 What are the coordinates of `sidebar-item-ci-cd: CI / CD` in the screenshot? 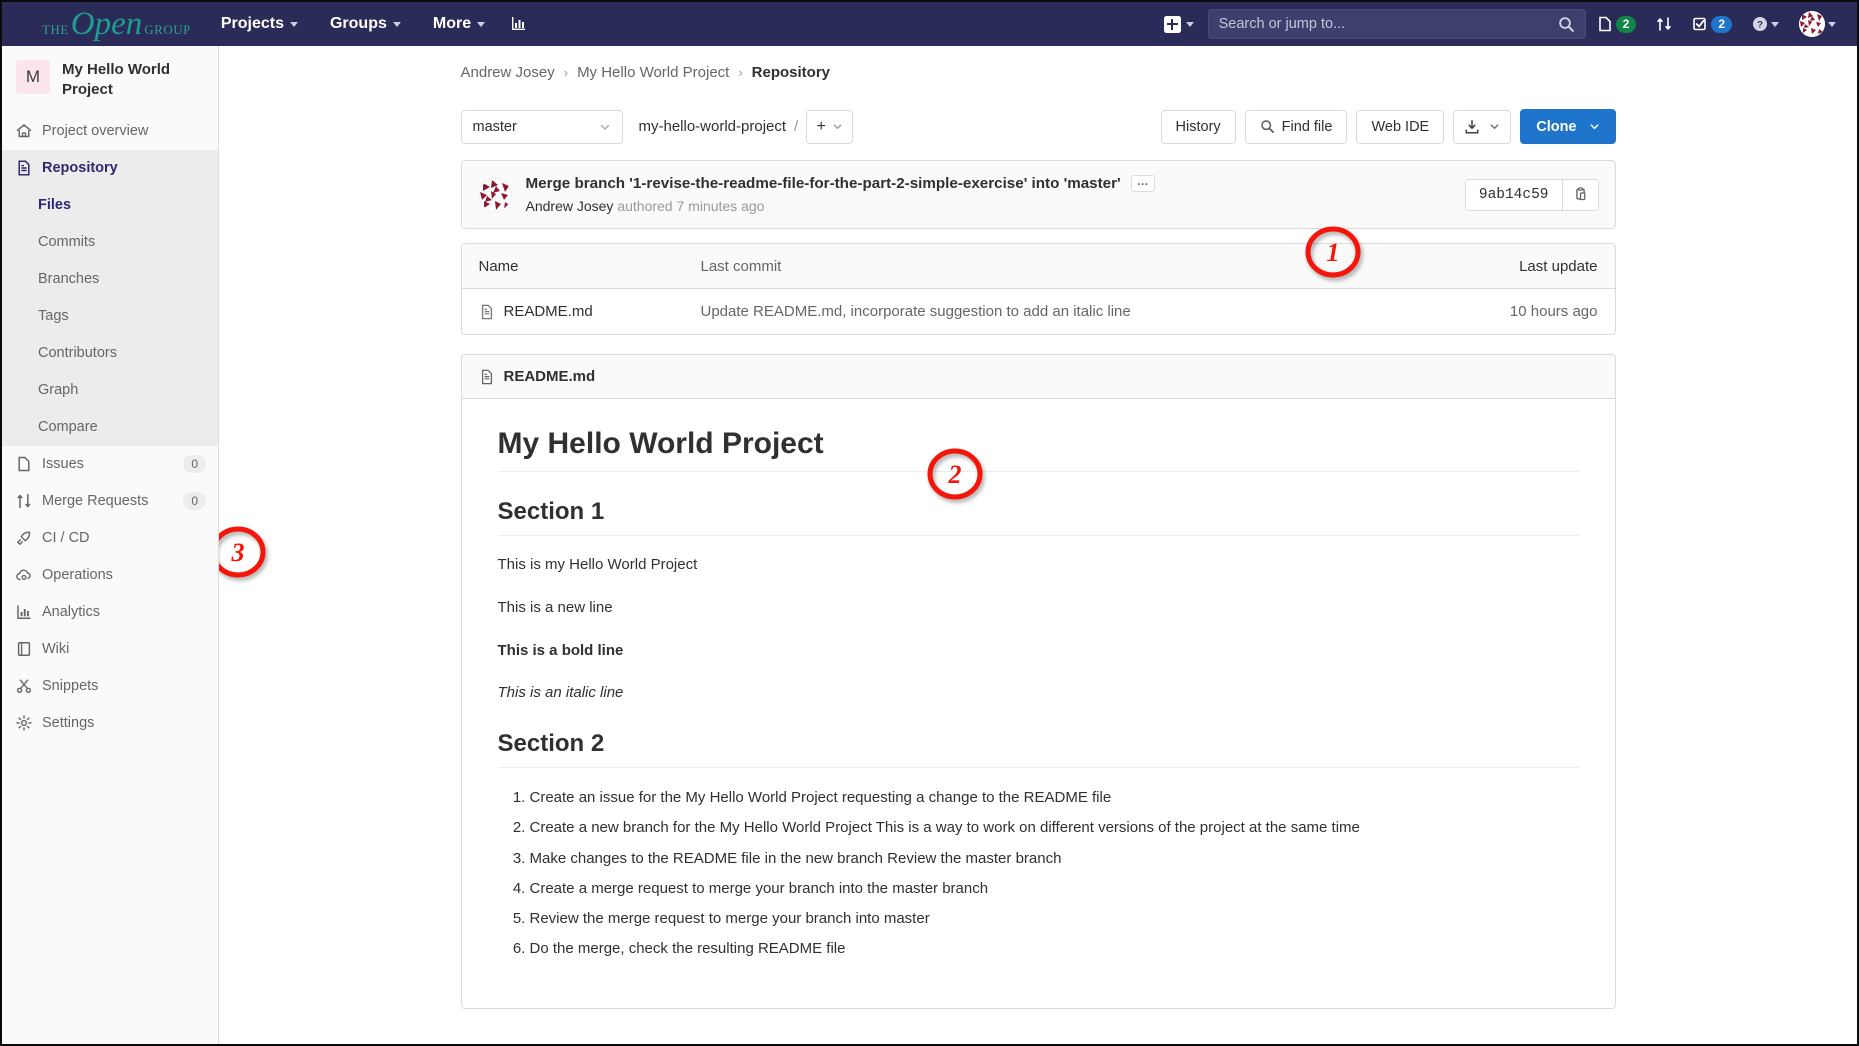 It's located at (110, 538).